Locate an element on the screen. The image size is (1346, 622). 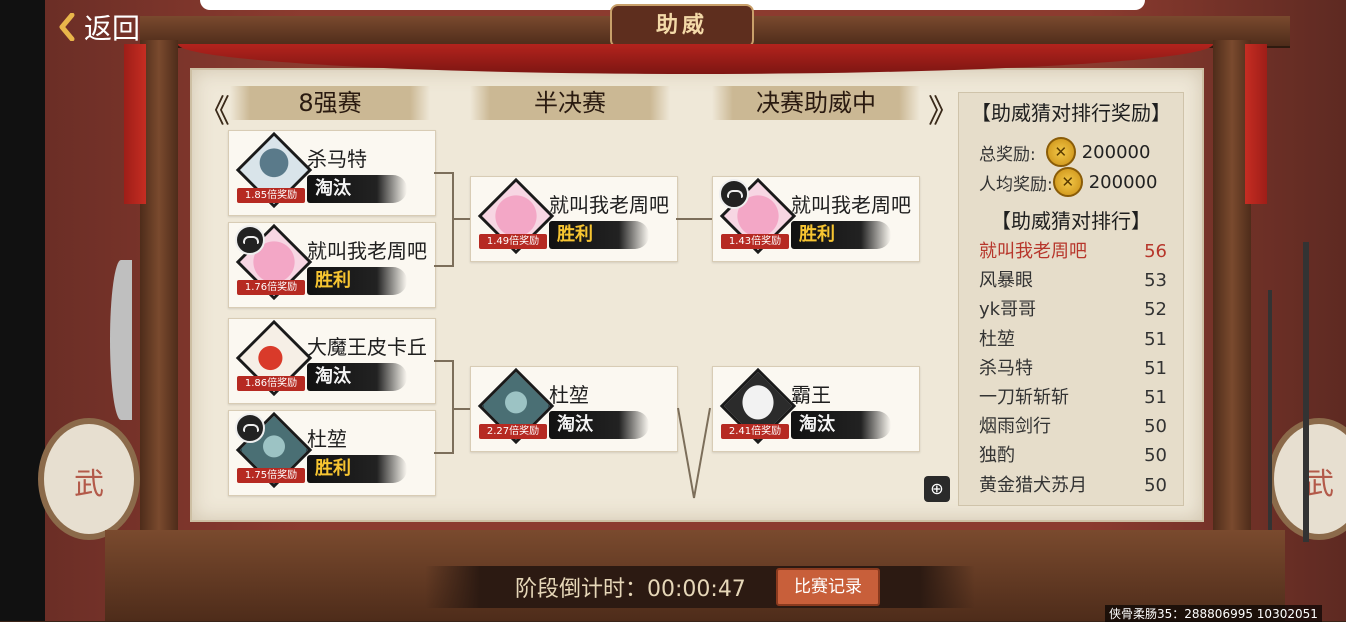
rank-reward-title: 【助威猜对排行奖励】 is located at coordinates (1071, 113).